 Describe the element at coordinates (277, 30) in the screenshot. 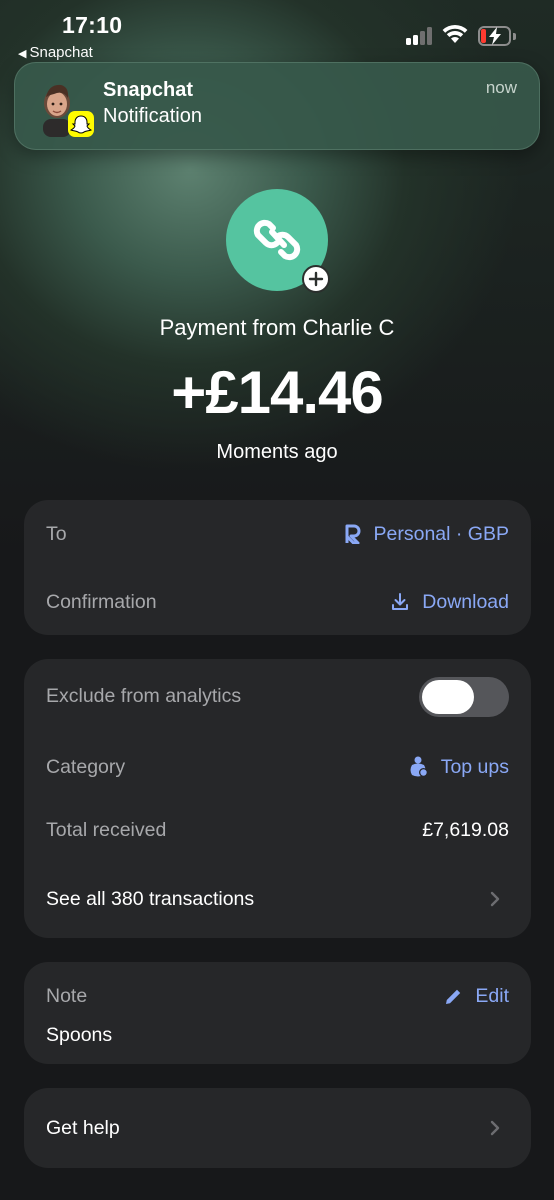

I see `status-bar: 17:10 ◀ Snapchat` at that location.